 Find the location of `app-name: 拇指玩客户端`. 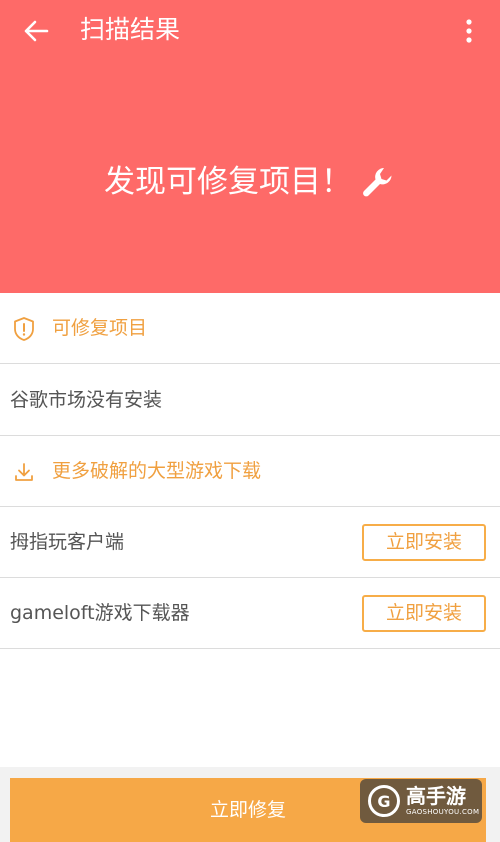

app-name: 拇指玩客户端 is located at coordinates (67, 542).